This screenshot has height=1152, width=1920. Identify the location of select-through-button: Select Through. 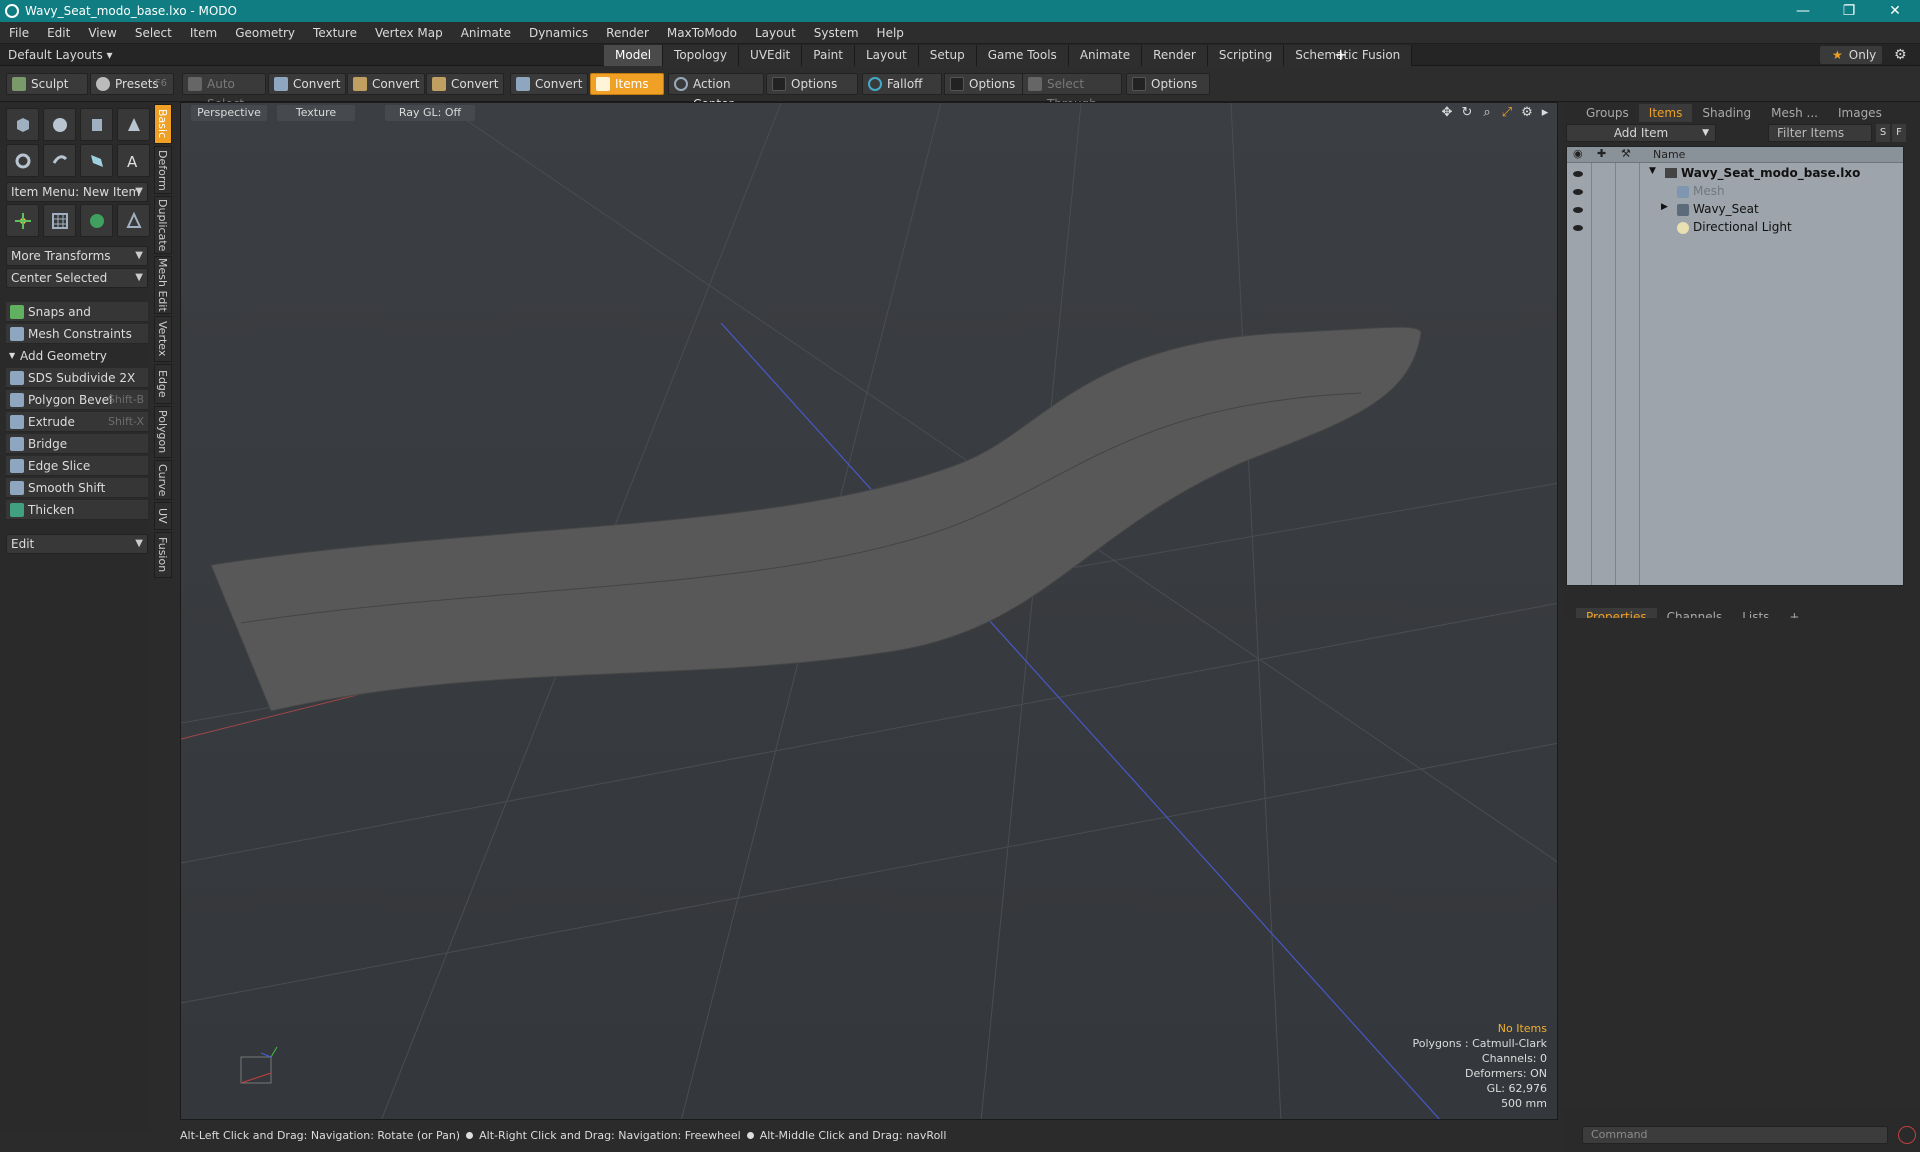
(1072, 92).